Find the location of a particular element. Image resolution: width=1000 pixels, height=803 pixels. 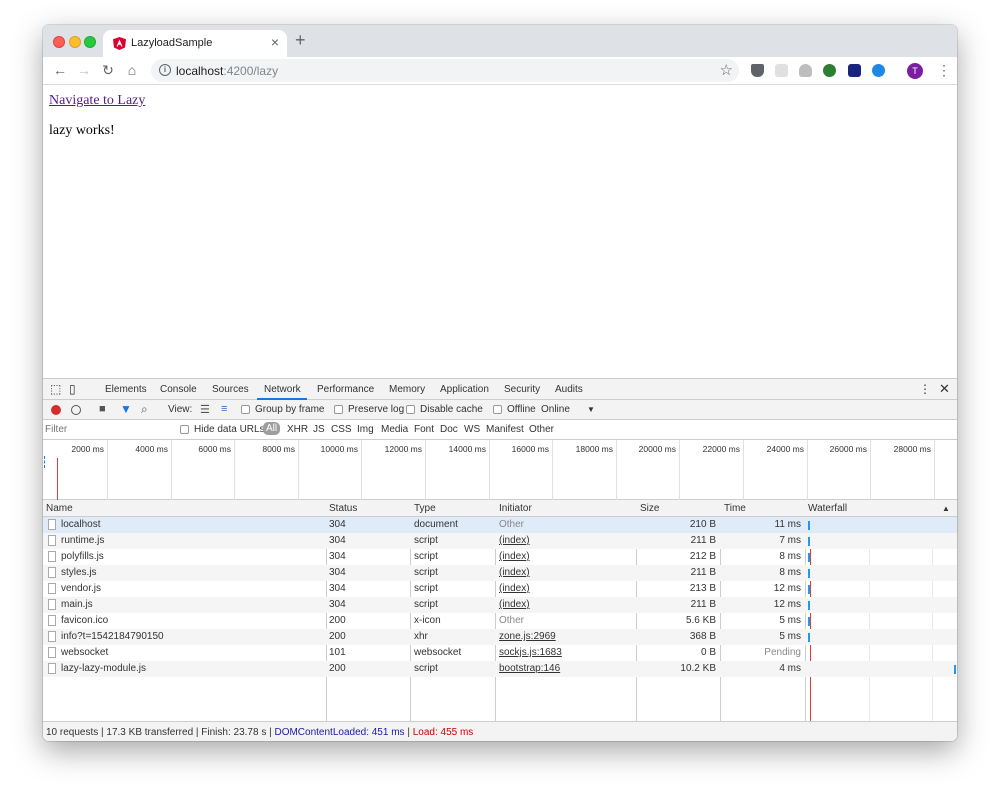

navigate-to-lazy-link: Navigate to Lazy is located at coordinates (97, 101).